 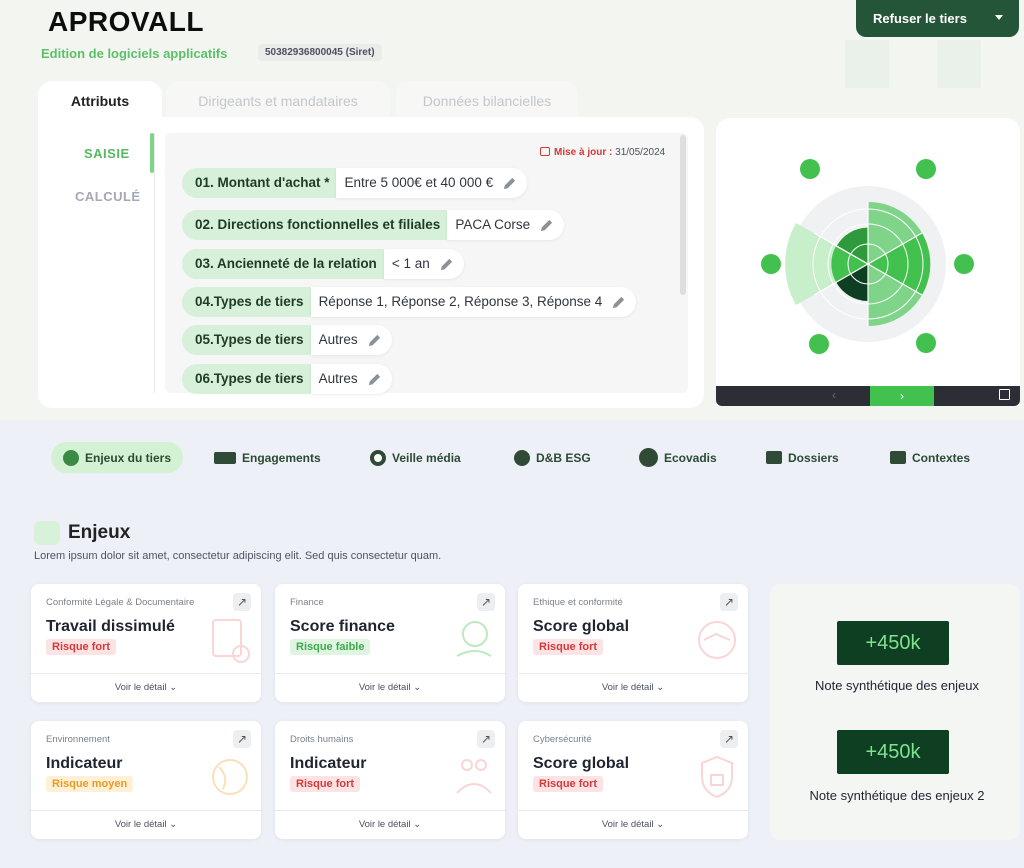 What do you see at coordinates (774, 457) in the screenshot?
I see `folder-icon` at bounding box center [774, 457].